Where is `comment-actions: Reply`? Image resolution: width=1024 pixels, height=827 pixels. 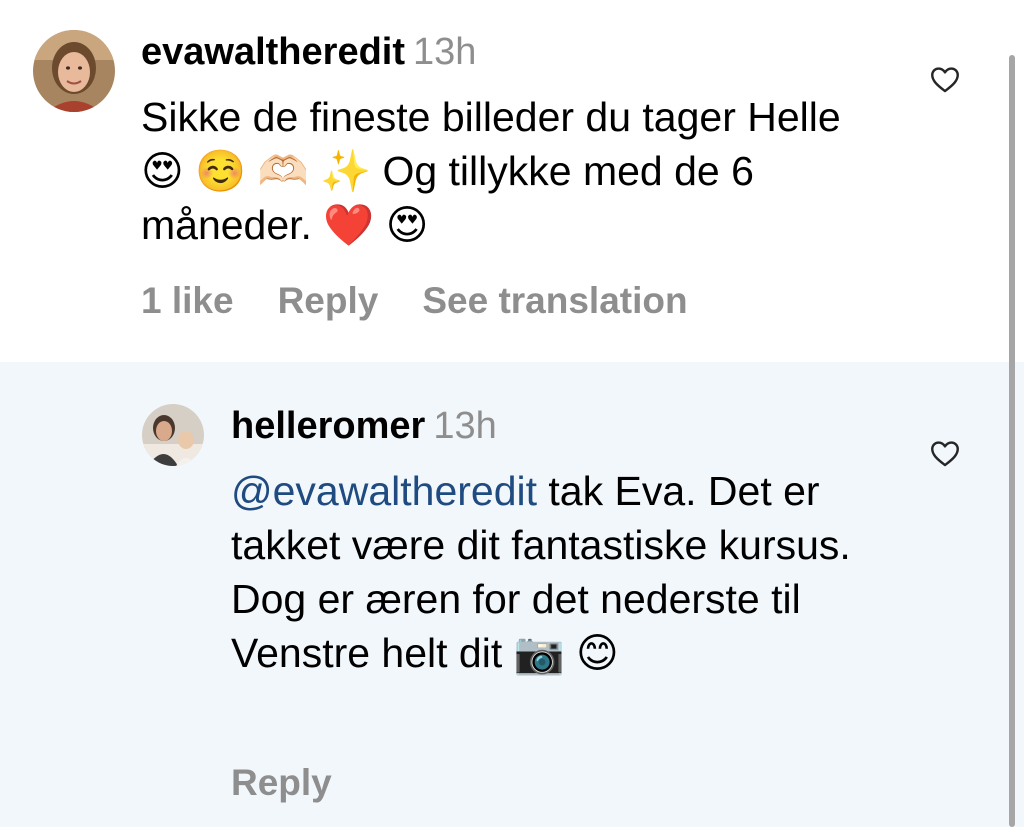 comment-actions: Reply is located at coordinates (303, 783).